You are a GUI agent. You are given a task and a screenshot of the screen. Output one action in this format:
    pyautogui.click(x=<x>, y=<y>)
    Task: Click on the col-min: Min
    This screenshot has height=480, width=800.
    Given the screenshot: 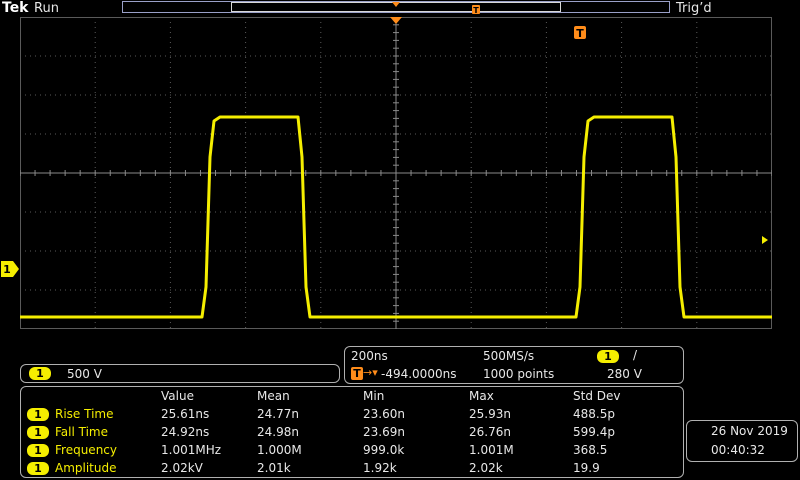 What is the action you would take?
    pyautogui.click(x=374, y=396)
    